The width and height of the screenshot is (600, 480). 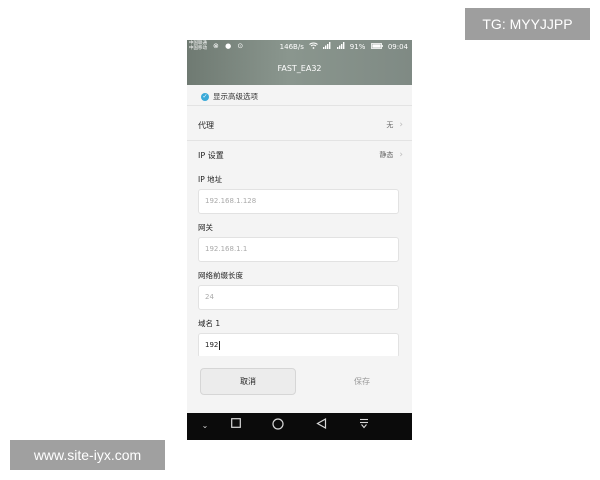 I want to click on prefix-length-field: 24, so click(x=298, y=297).